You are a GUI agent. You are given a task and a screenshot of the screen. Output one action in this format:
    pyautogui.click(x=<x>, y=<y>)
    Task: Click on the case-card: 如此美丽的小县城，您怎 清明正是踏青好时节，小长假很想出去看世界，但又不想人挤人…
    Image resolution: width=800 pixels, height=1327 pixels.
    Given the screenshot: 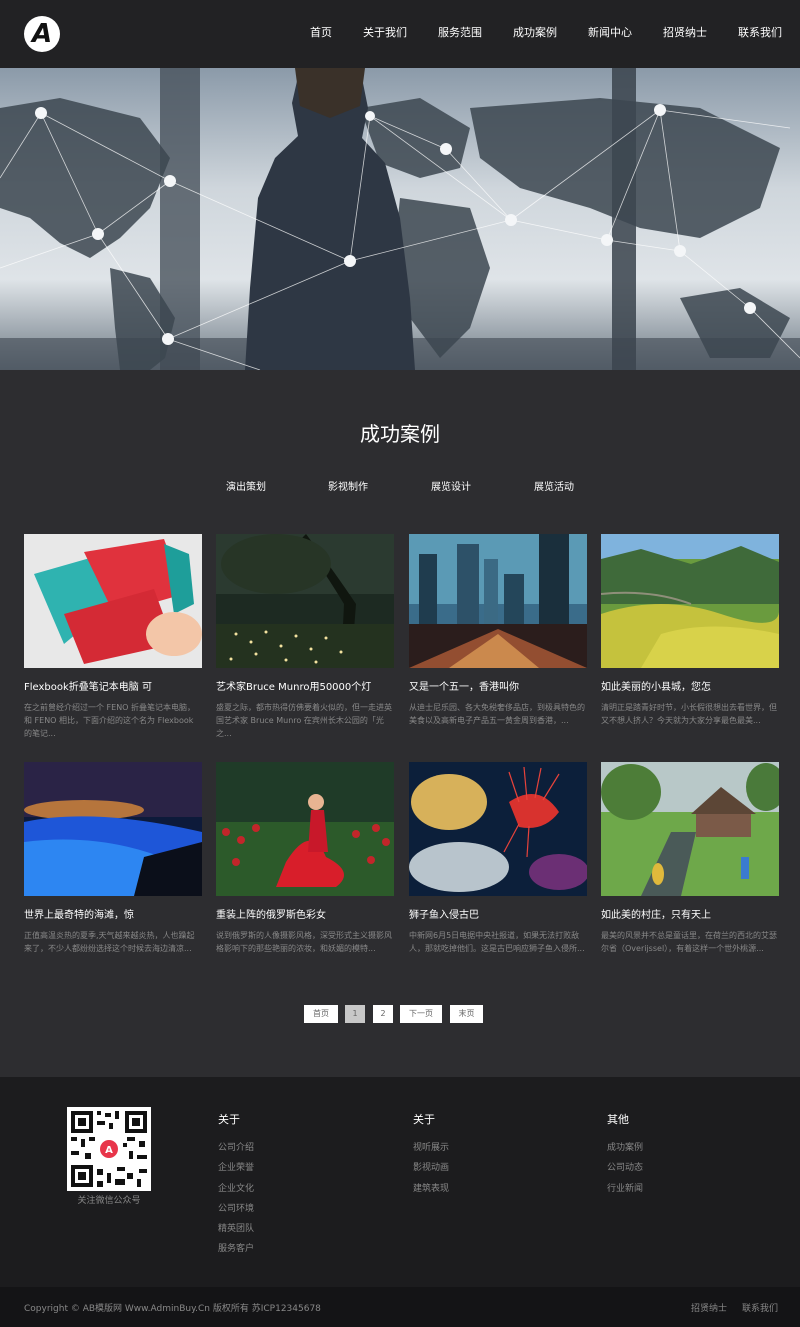 What is the action you would take?
    pyautogui.click(x=690, y=642)
    